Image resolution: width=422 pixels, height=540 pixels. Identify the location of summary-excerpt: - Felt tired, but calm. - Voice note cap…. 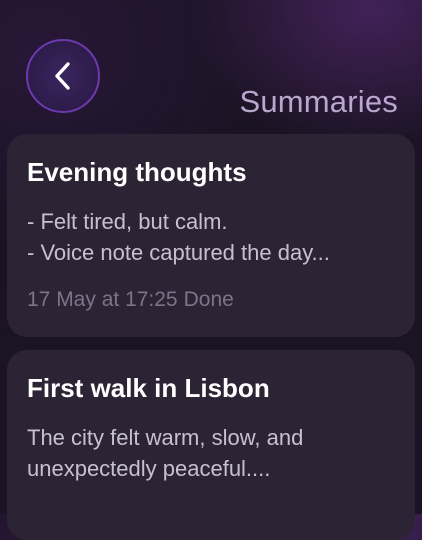
(211, 237).